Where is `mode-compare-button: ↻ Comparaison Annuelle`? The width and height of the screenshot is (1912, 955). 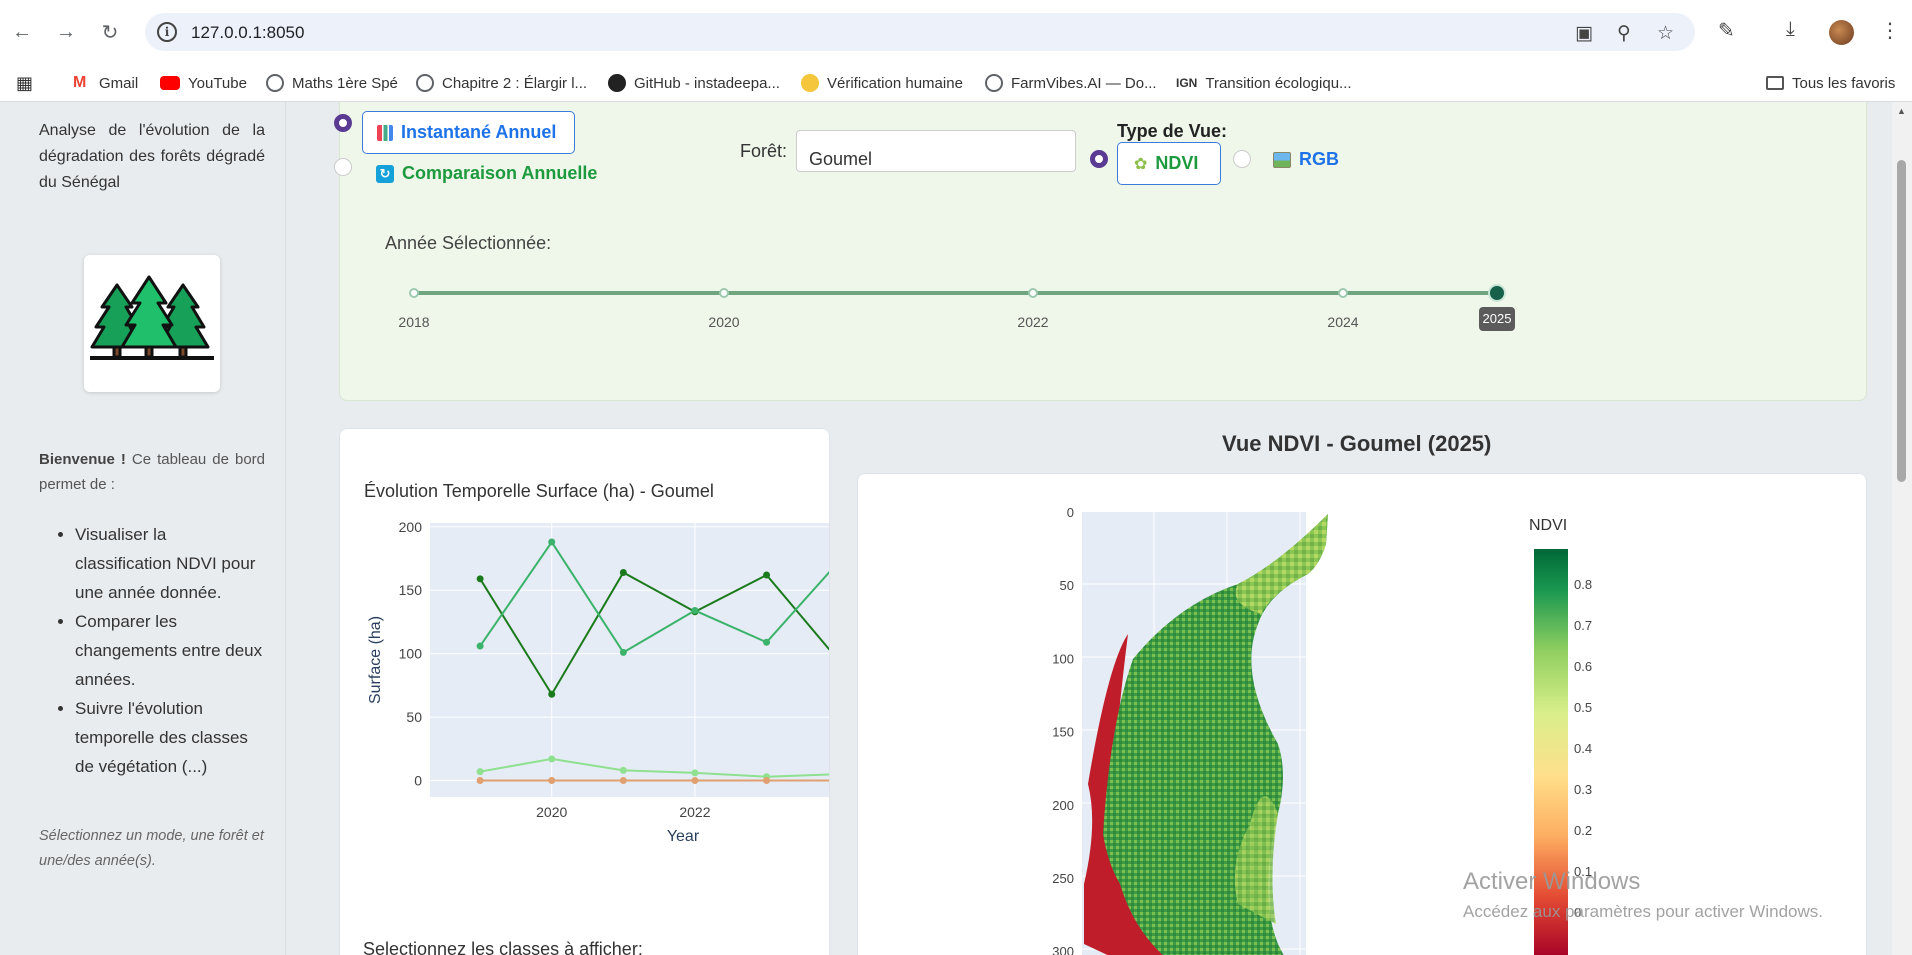
mode-compare-button: ↻ Comparaison Annuelle is located at coordinates (486, 173).